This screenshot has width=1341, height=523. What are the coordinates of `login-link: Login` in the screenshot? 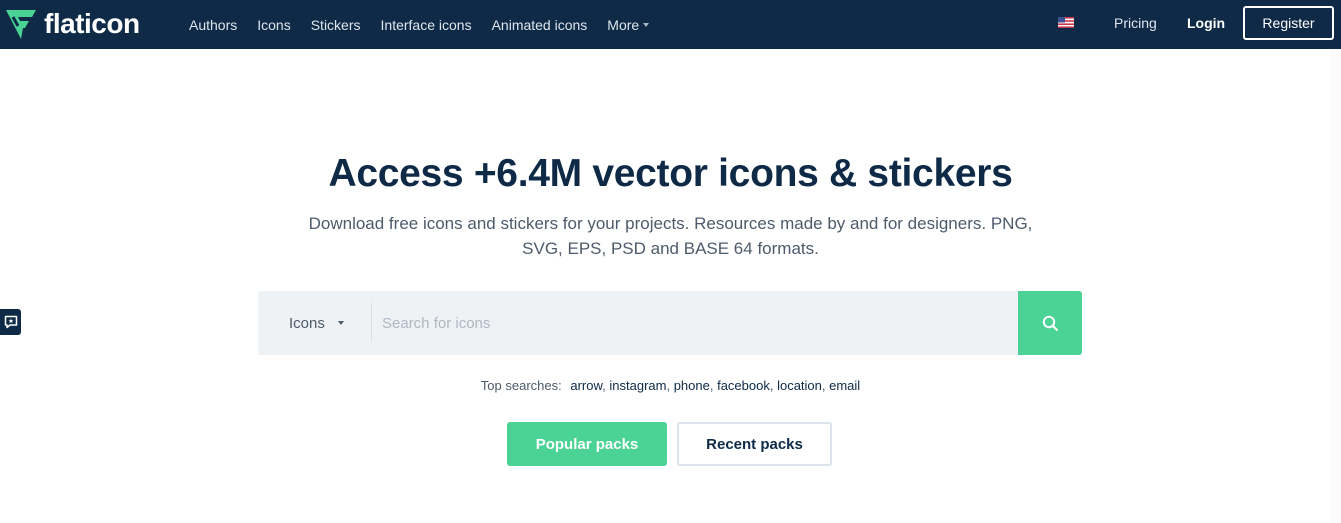 It's located at (1206, 23).